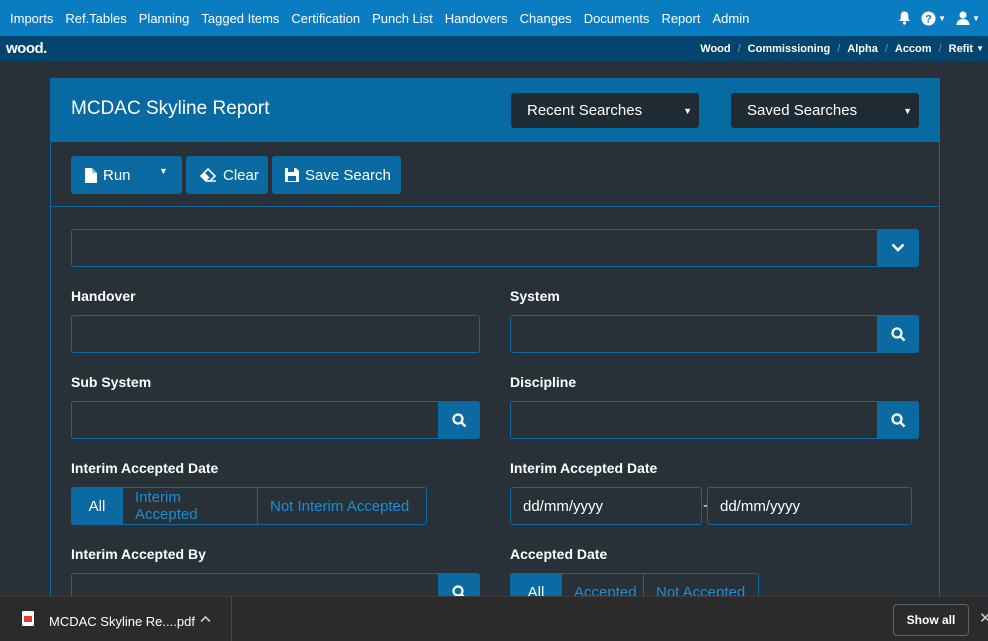 The height and width of the screenshot is (641, 988). I want to click on sub-system-label: Sub System, so click(111, 382).